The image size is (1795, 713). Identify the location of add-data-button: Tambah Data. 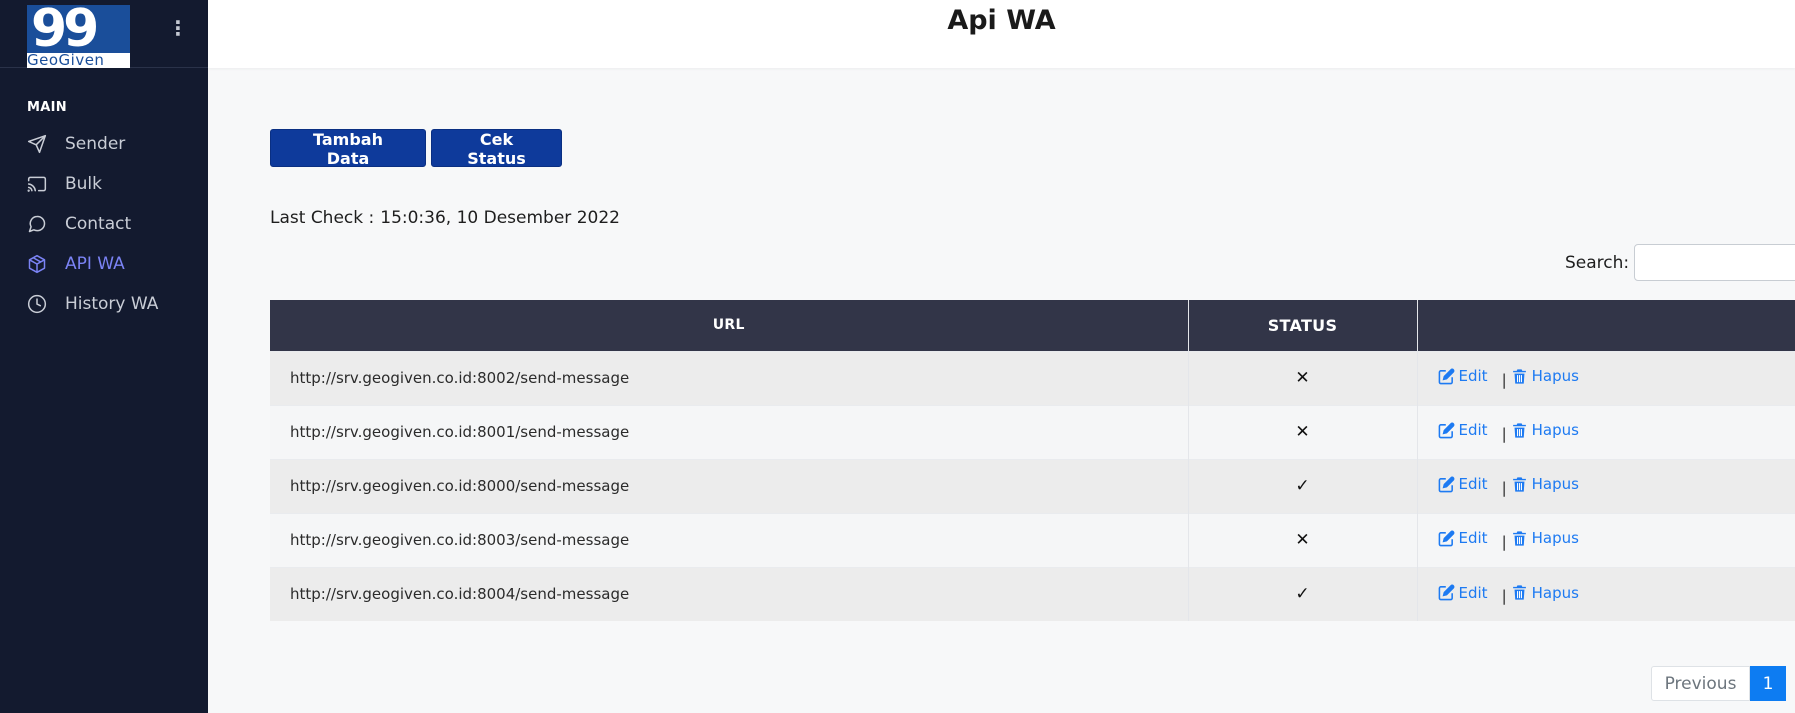
(348, 148).